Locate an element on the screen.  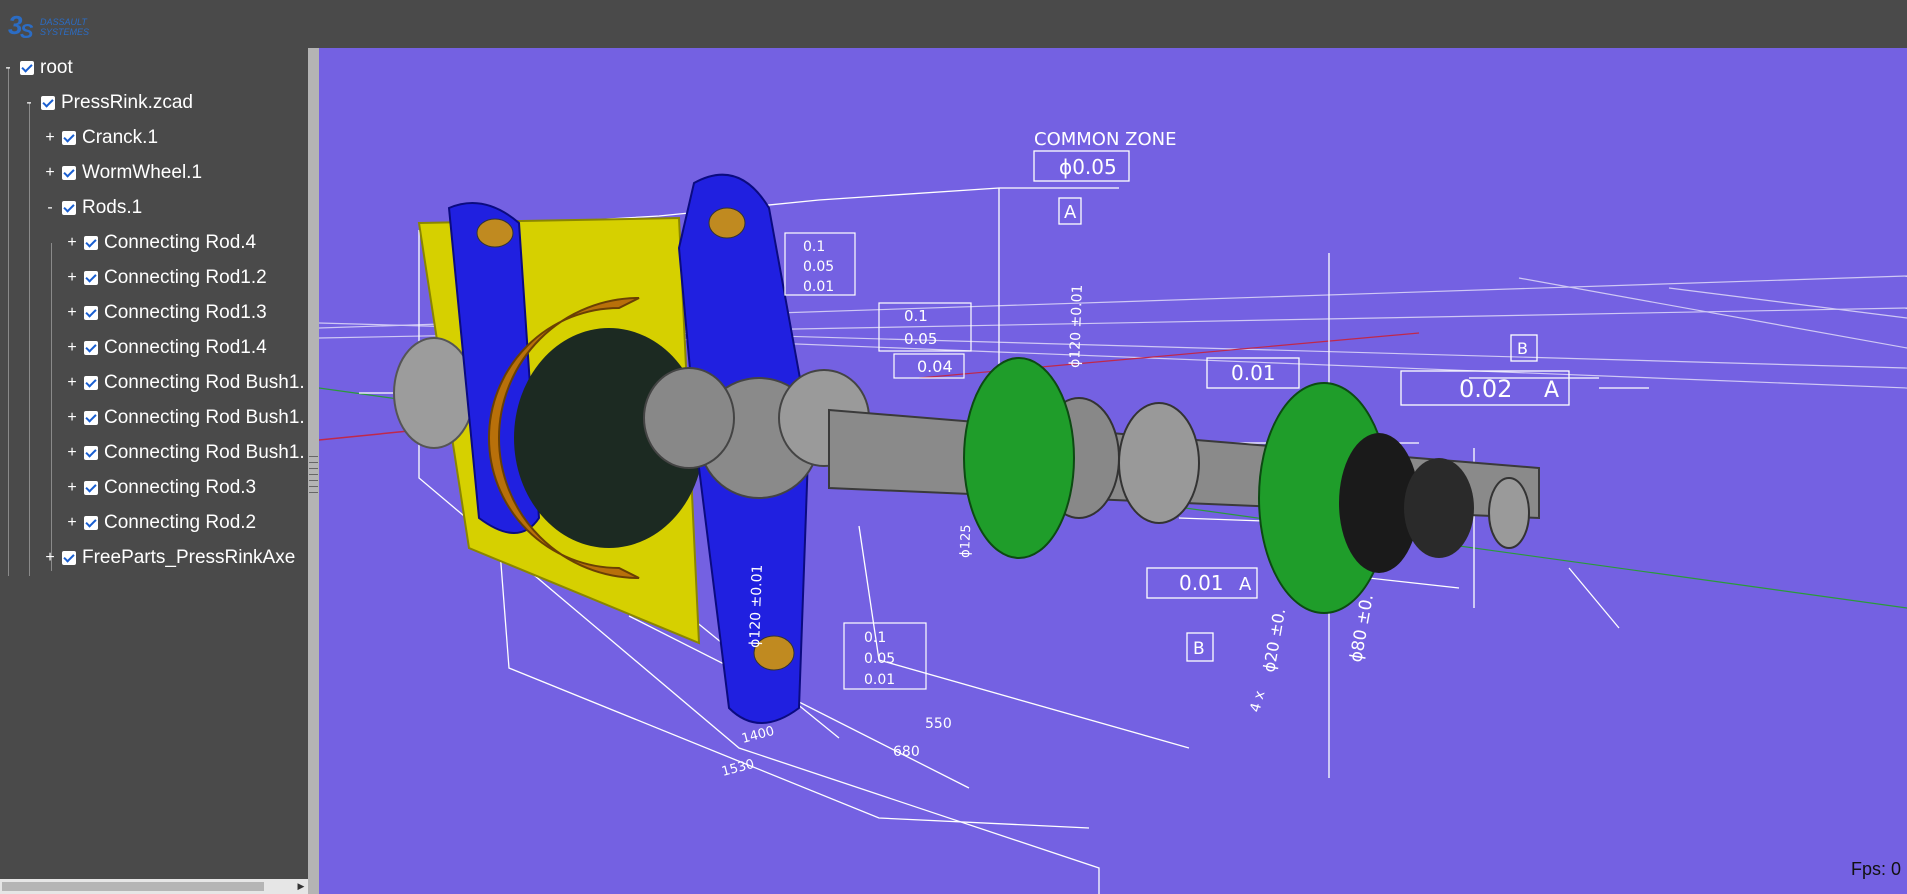
tree-node-label: Connecting Rod1.3 is located at coordinates (185, 312).